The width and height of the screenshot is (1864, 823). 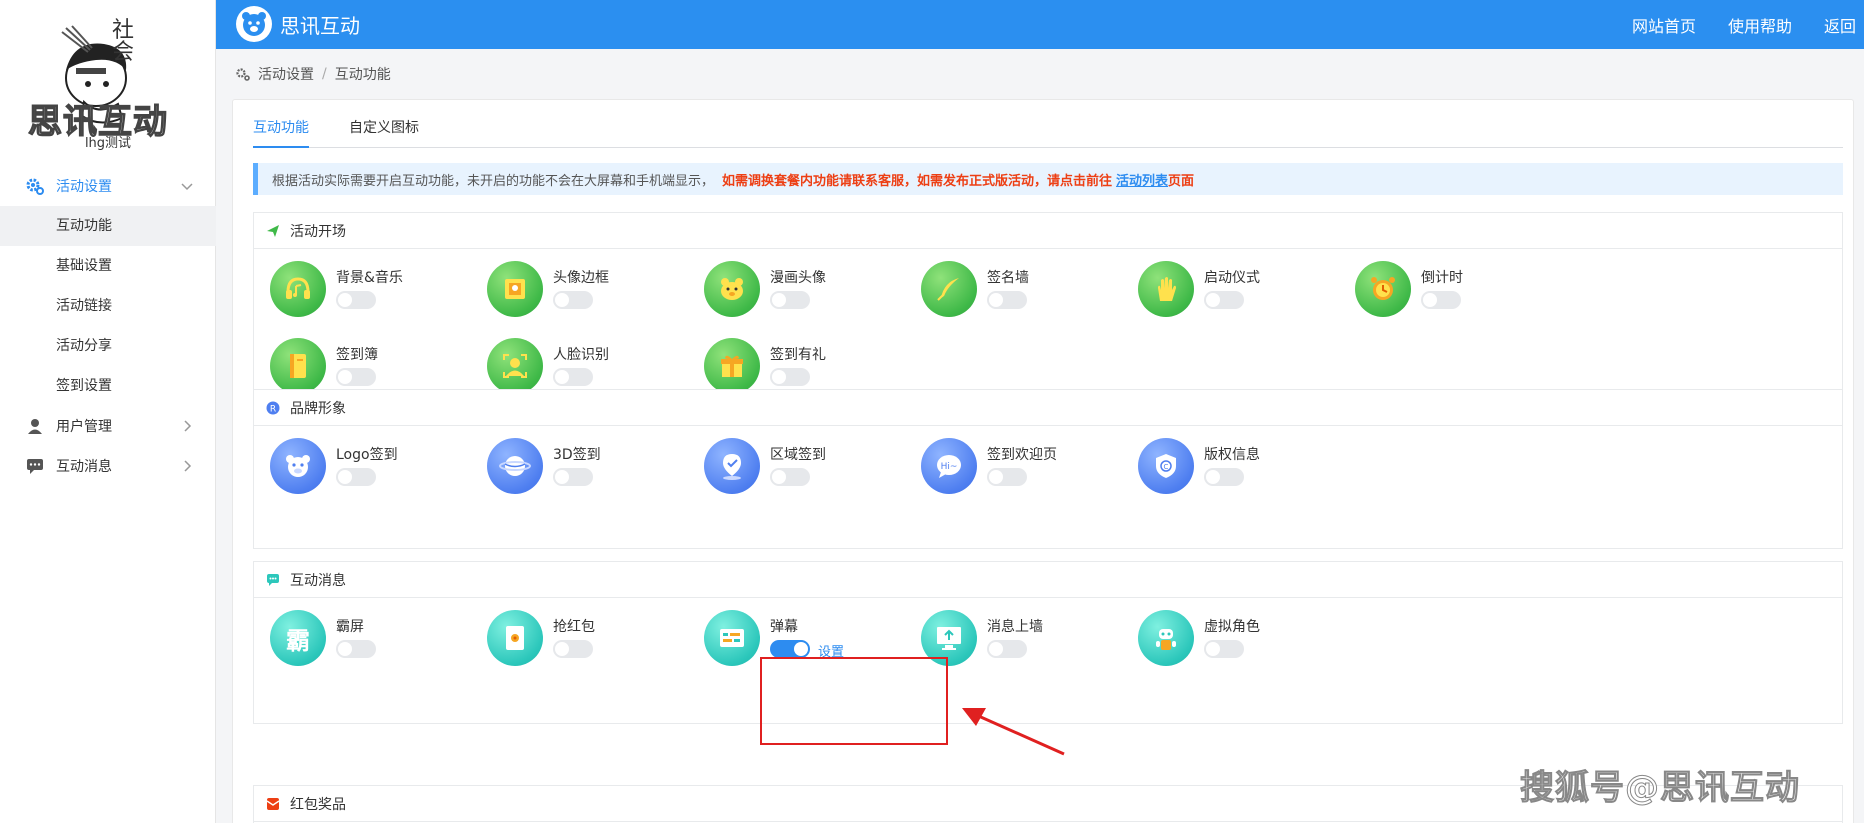 I want to click on activity-list-link: 活动列表, so click(x=1142, y=179).